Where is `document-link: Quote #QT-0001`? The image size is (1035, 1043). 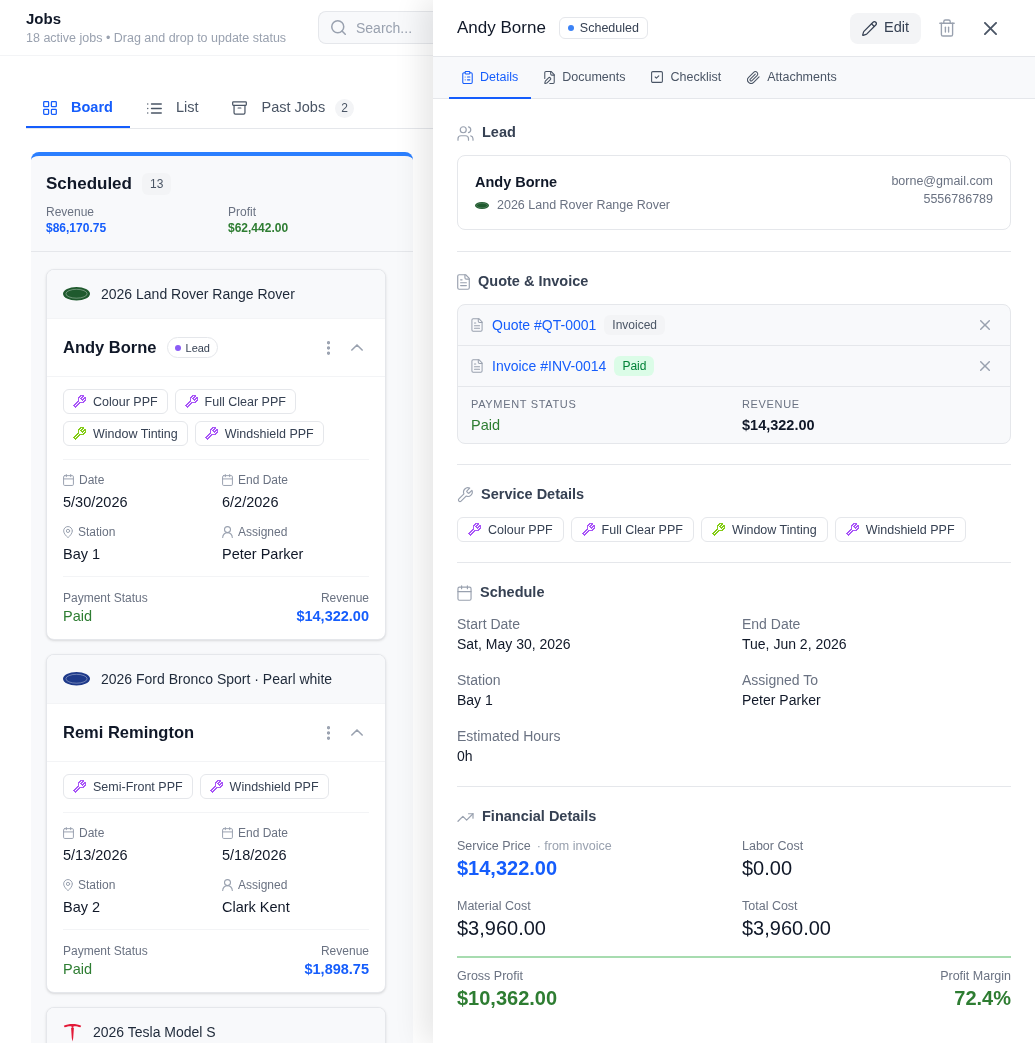
document-link: Quote #QT-0001 is located at coordinates (544, 325).